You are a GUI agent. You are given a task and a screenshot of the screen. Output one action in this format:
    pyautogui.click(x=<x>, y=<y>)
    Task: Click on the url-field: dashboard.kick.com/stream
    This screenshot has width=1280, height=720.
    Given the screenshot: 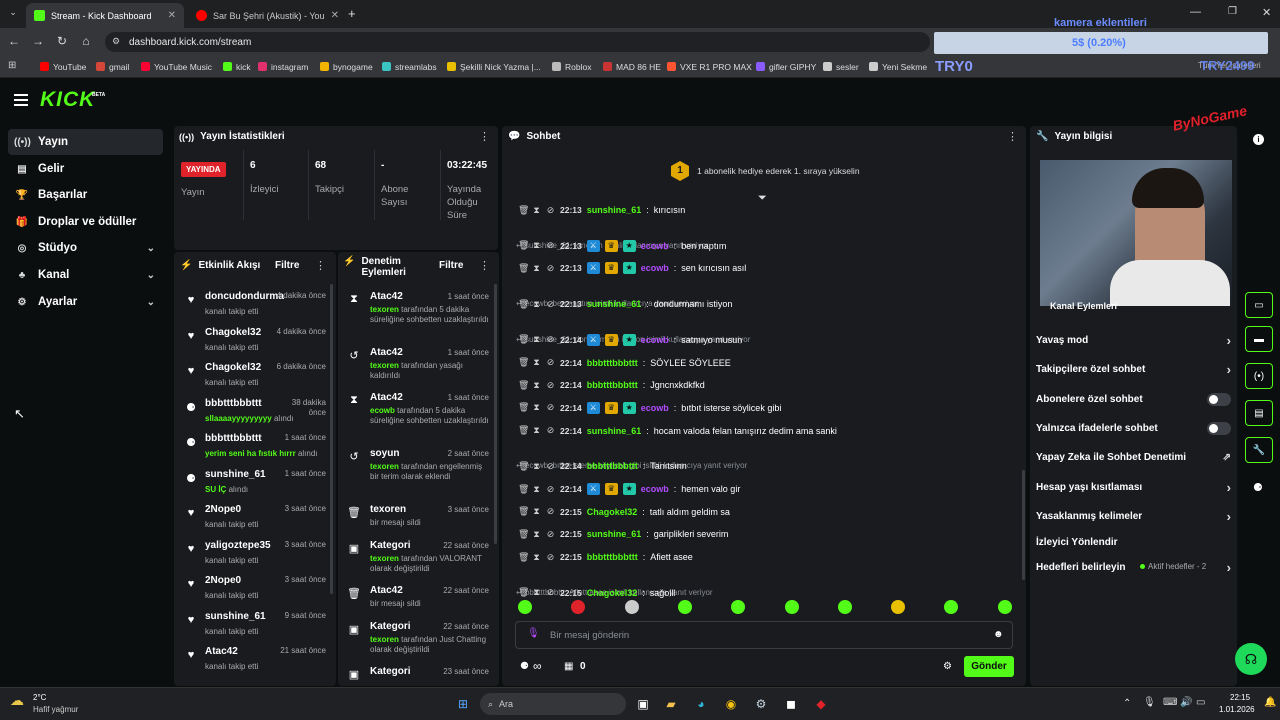 What is the action you would take?
    pyautogui.click(x=517, y=42)
    